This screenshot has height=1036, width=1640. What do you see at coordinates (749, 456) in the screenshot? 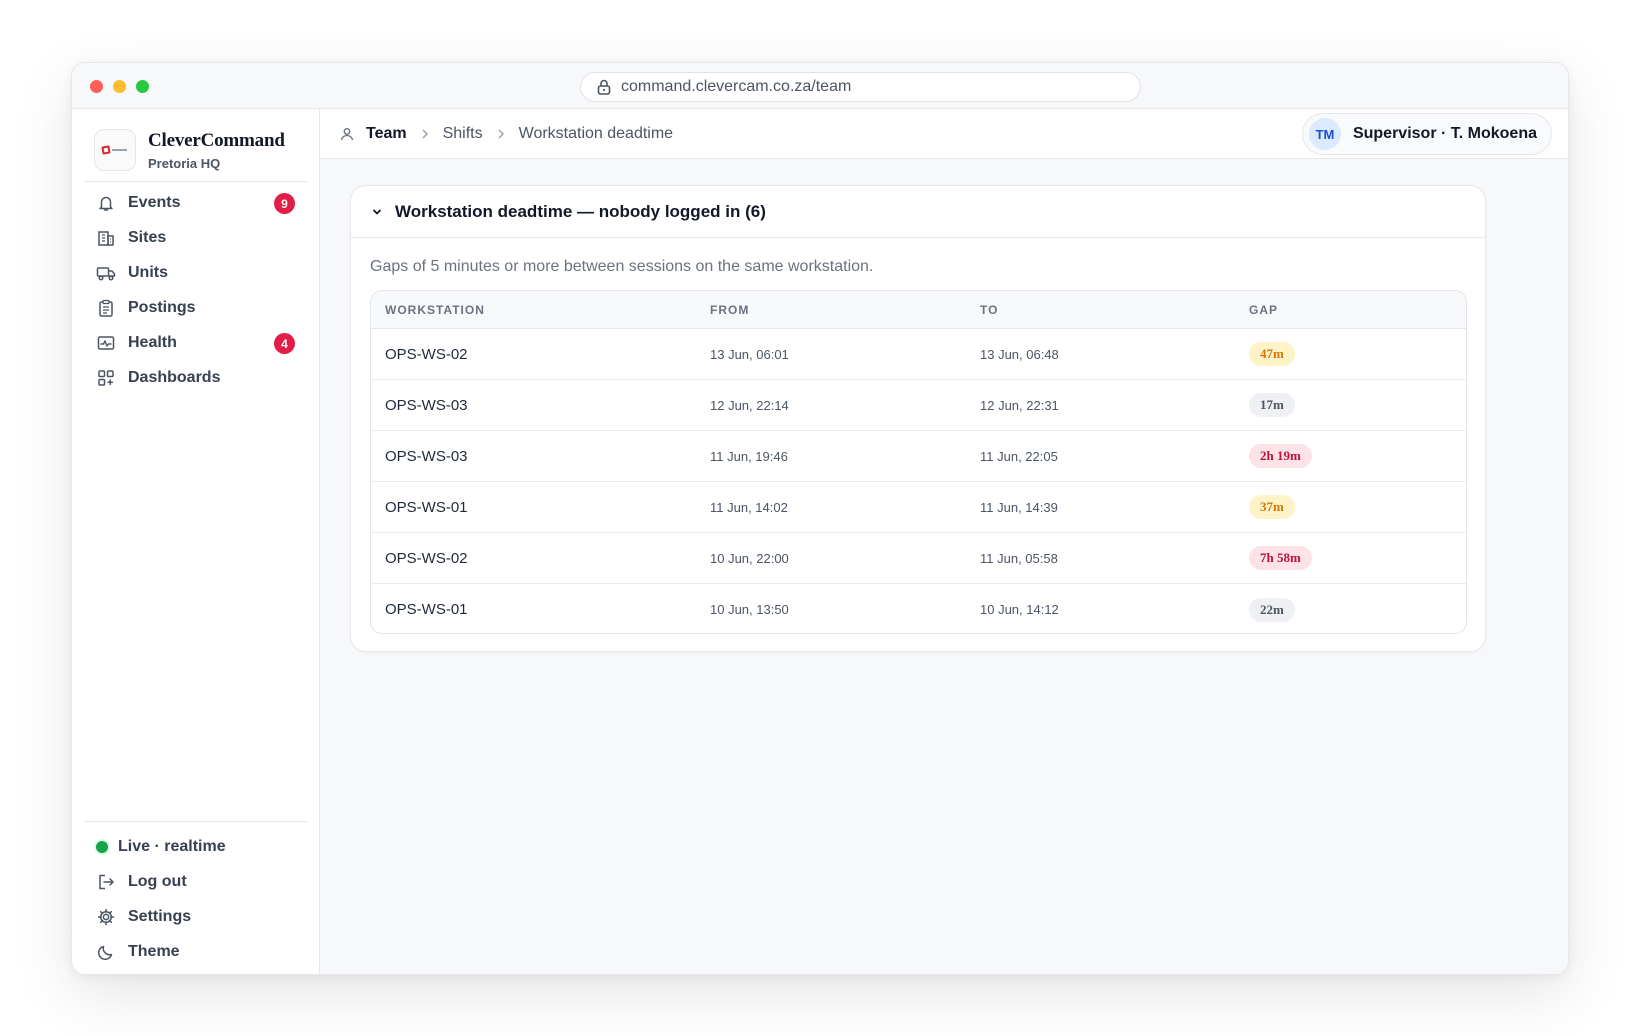
I see `from-cell: 11 Jun, 19:46` at bounding box center [749, 456].